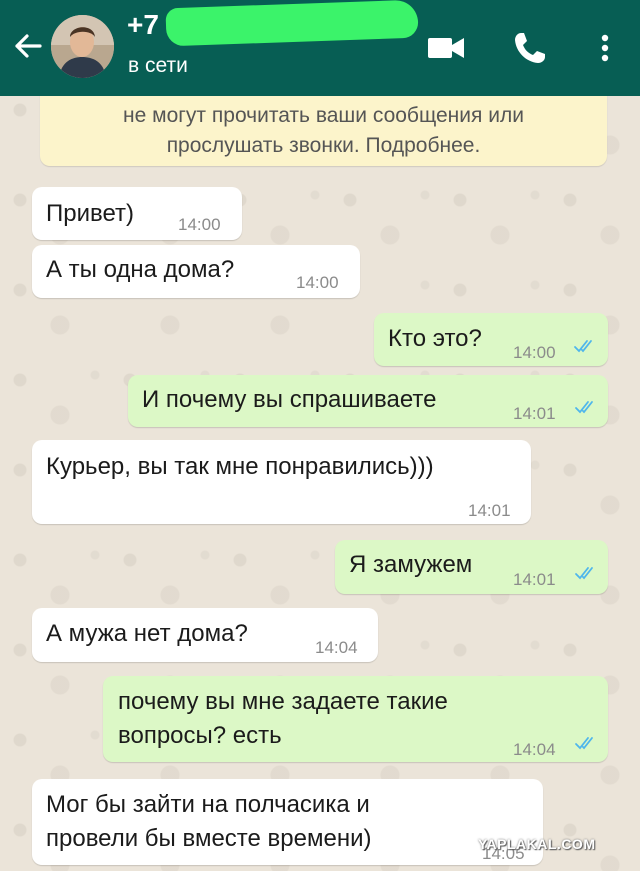 Image resolution: width=640 pixels, height=871 pixels. Describe the element at coordinates (530, 48) in the screenshot. I see `phone-icon` at that location.